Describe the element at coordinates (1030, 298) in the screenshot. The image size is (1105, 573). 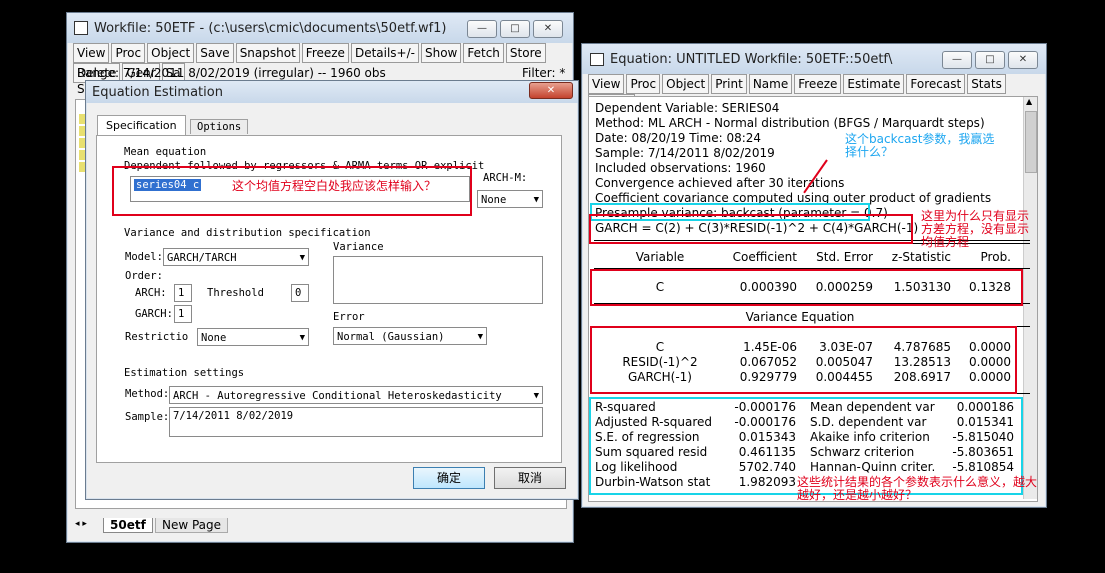
I see `scrollbar: ▲` at that location.